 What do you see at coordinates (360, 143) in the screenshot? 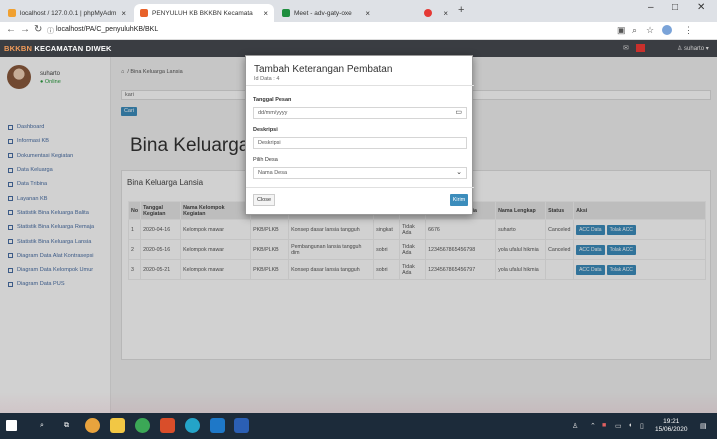
I see `description-input: Deskripsi` at bounding box center [360, 143].